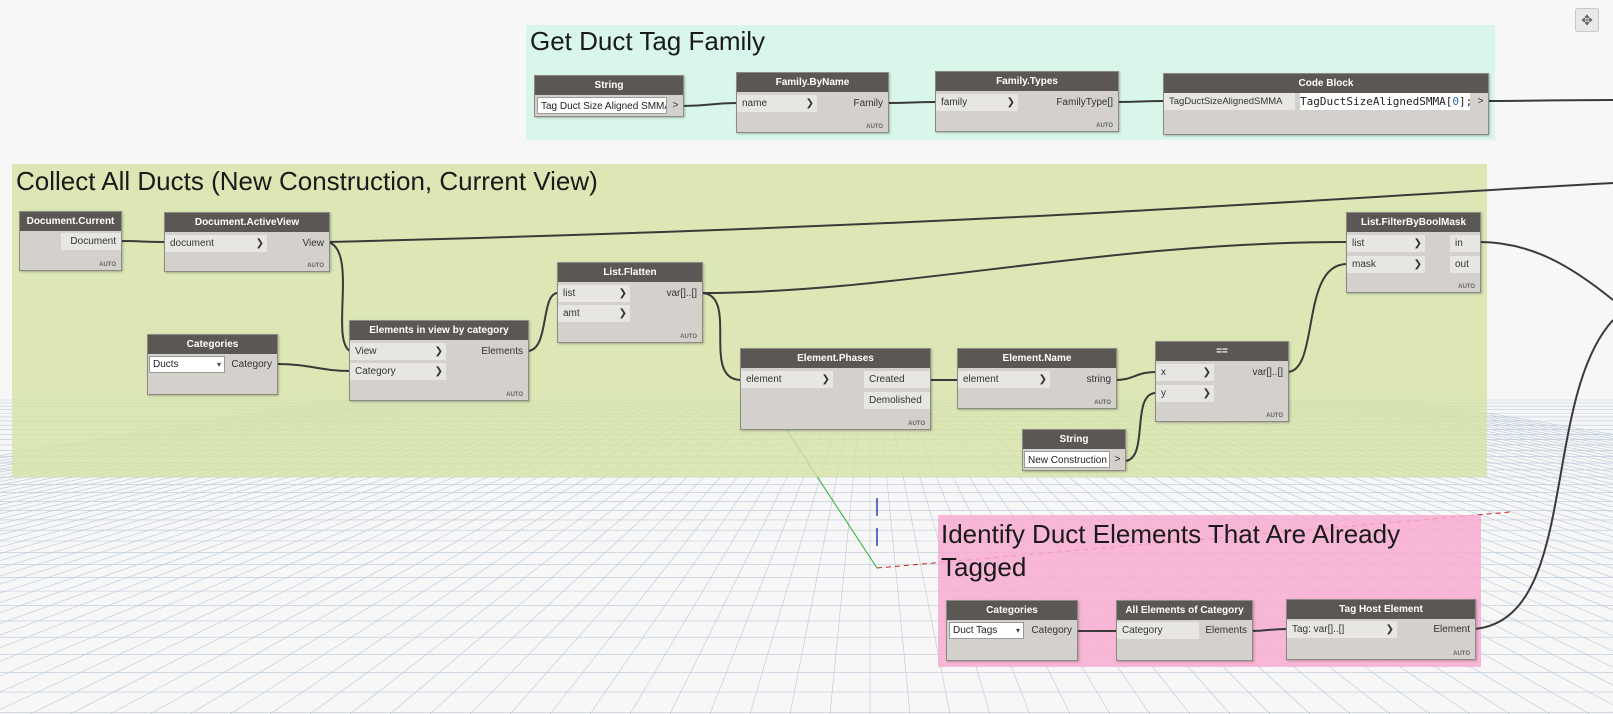 Image resolution: width=1613 pixels, height=714 pixels. I want to click on output-port-out: out, so click(1465, 264).